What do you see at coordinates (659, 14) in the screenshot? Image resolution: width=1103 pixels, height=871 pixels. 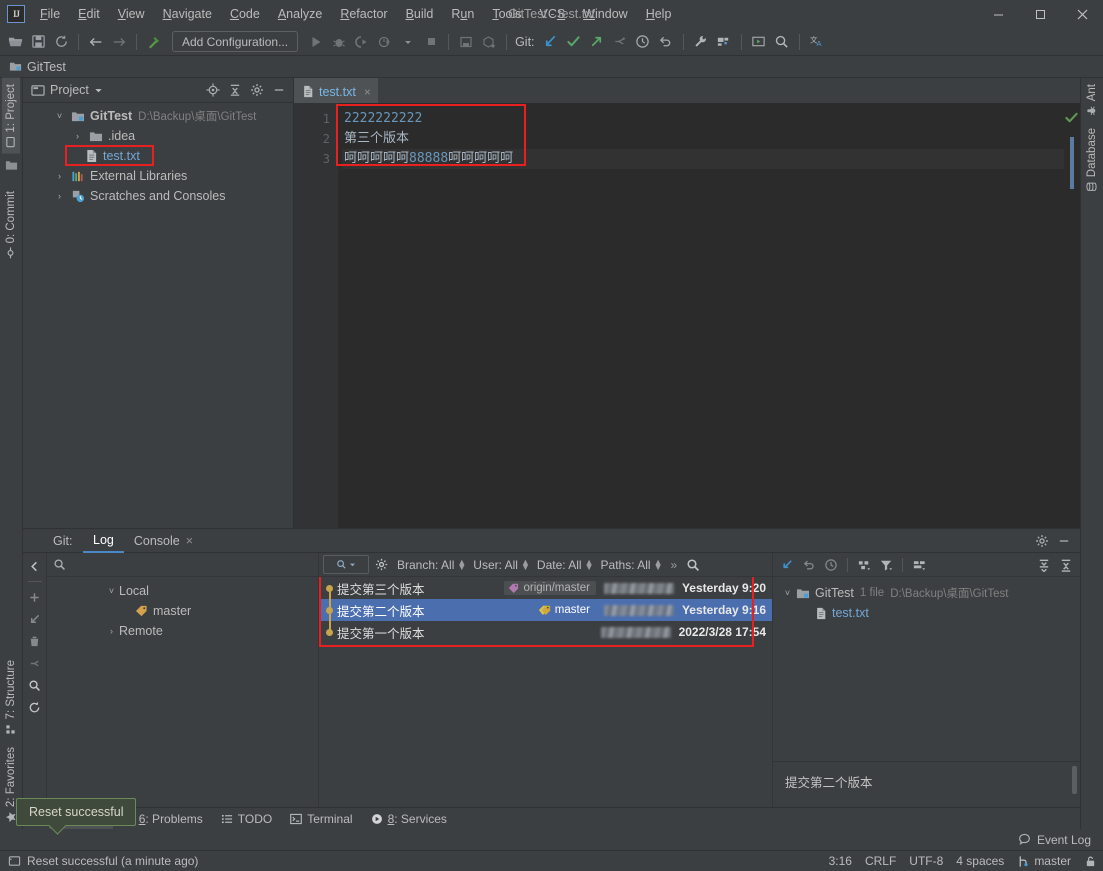 I see `menu-help: Help` at bounding box center [659, 14].